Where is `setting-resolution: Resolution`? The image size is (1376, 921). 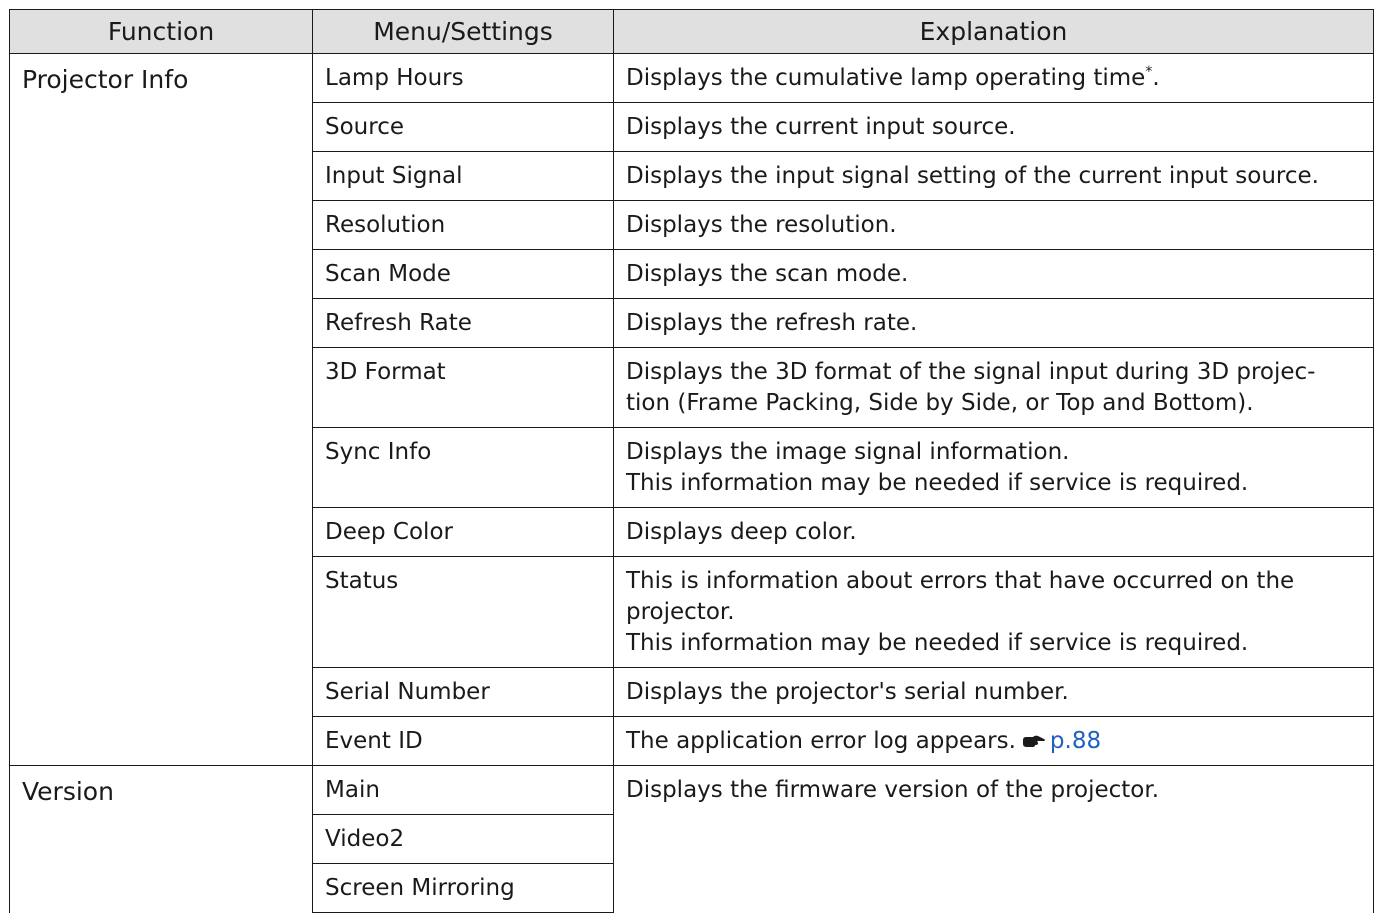
setting-resolution: Resolution is located at coordinates (463, 225).